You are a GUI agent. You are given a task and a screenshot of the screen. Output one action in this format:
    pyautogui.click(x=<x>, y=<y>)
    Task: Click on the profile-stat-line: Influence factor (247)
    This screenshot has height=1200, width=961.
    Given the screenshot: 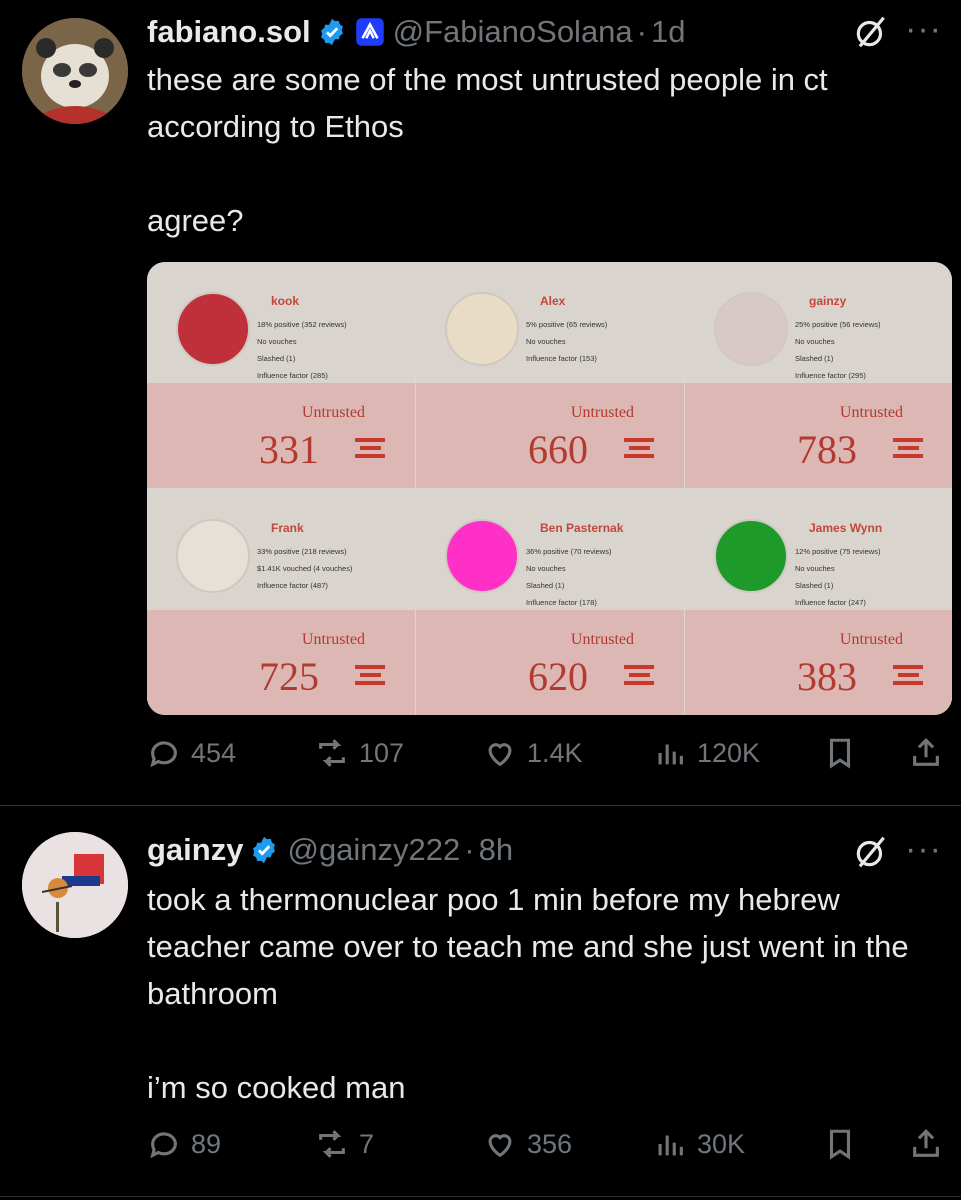 What is the action you would take?
    pyautogui.click(x=830, y=602)
    